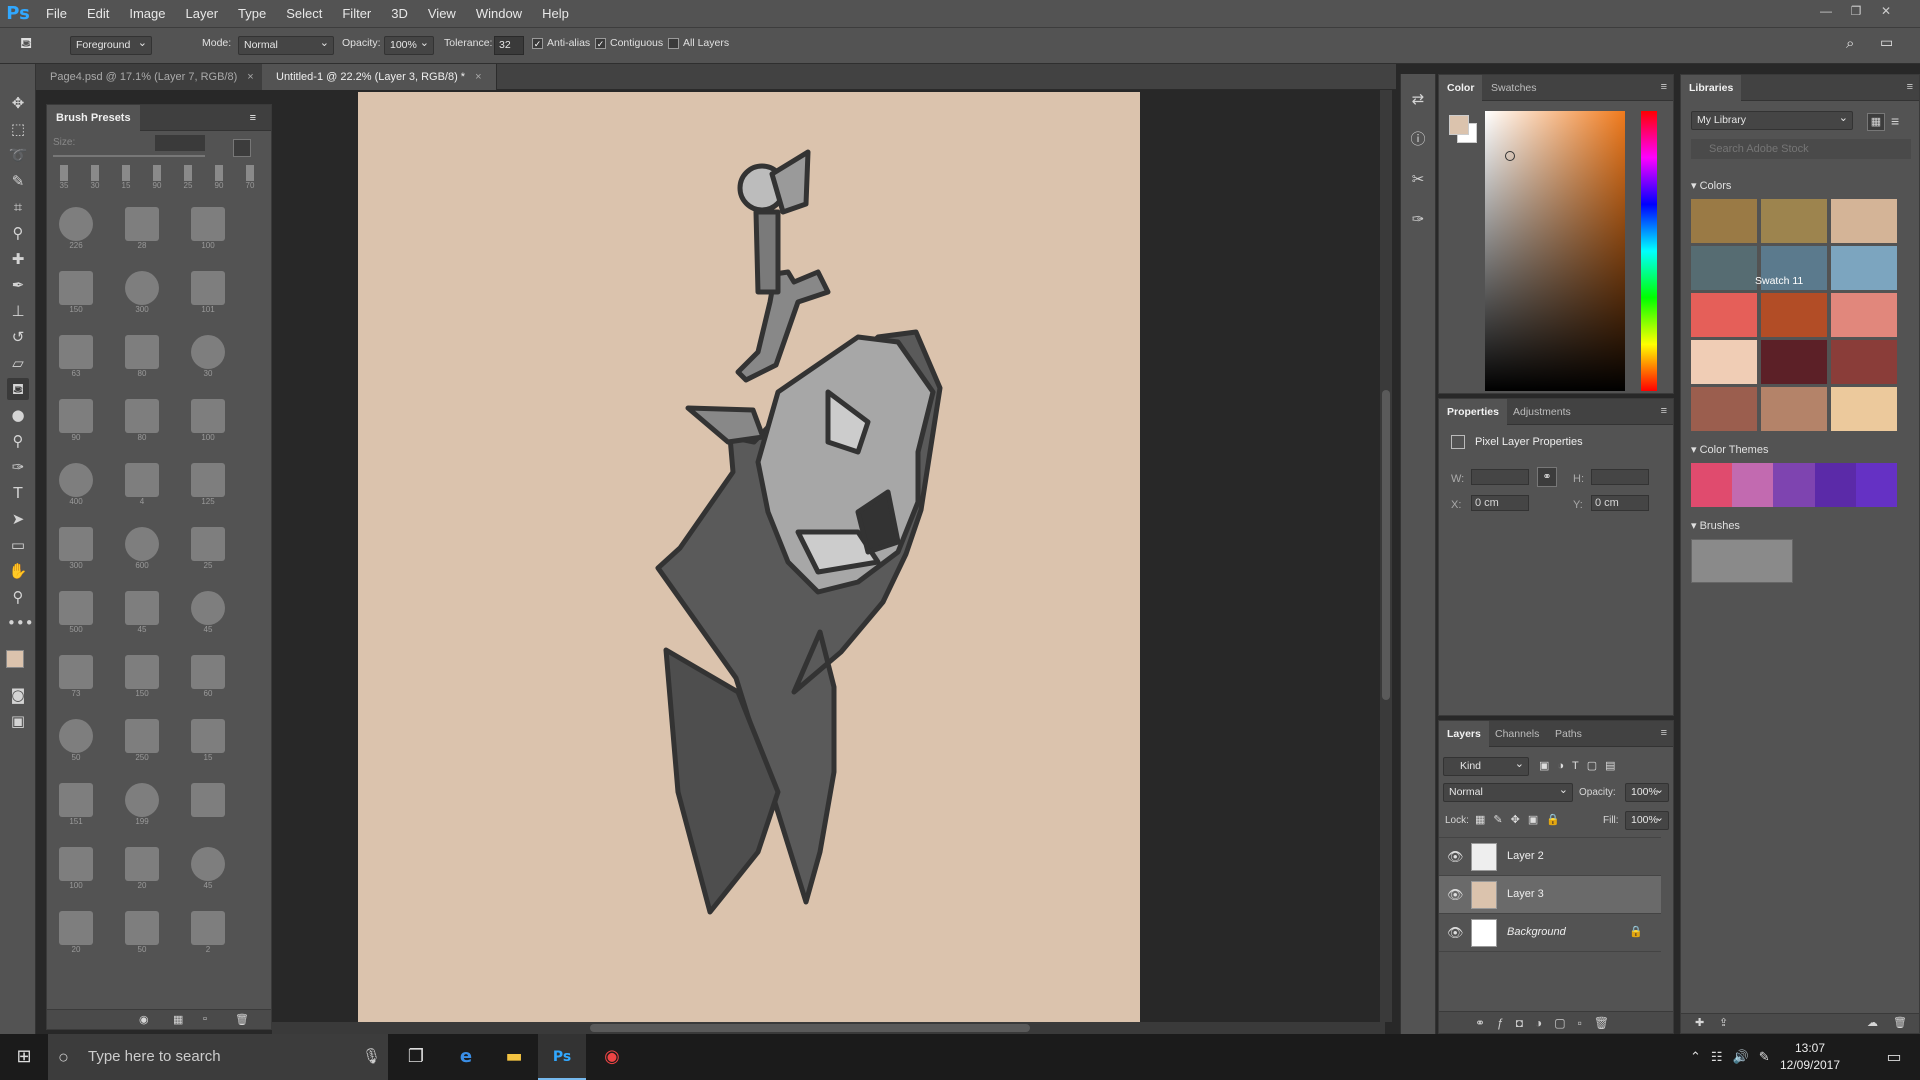 This screenshot has height=1080, width=1920. Describe the element at coordinates (1514, 88) in the screenshot. I see `tab-swatches: Swatches` at that location.